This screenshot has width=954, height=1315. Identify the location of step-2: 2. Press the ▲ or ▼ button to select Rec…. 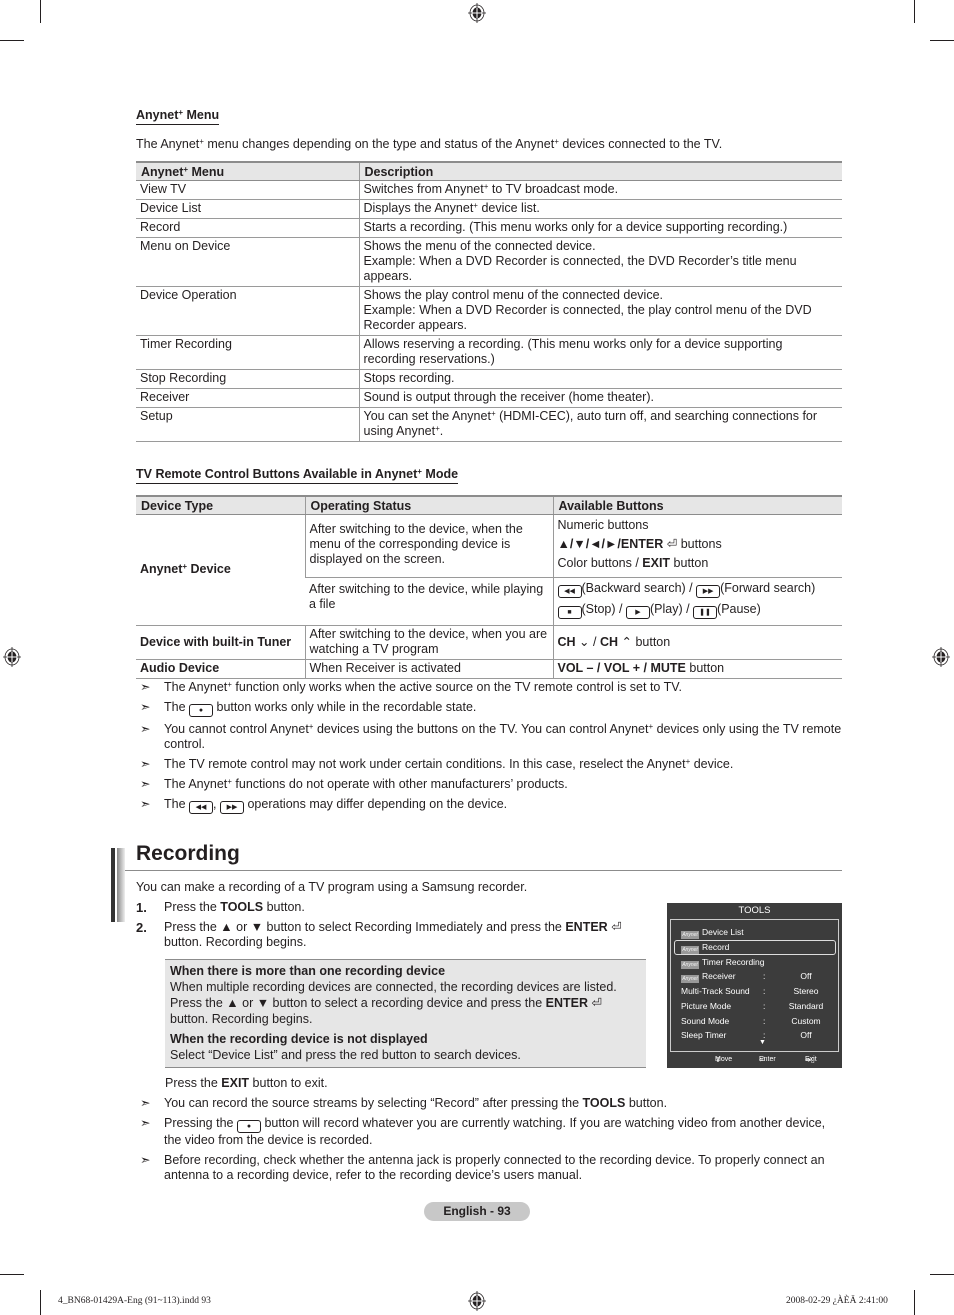
(379, 934).